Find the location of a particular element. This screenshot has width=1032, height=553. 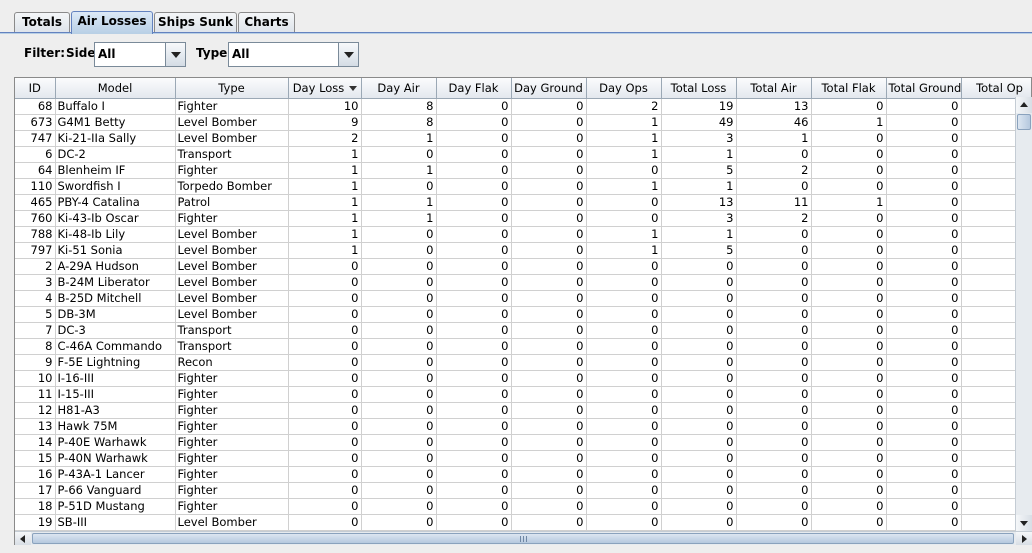

column-header-day-air: Day Air is located at coordinates (399, 88).